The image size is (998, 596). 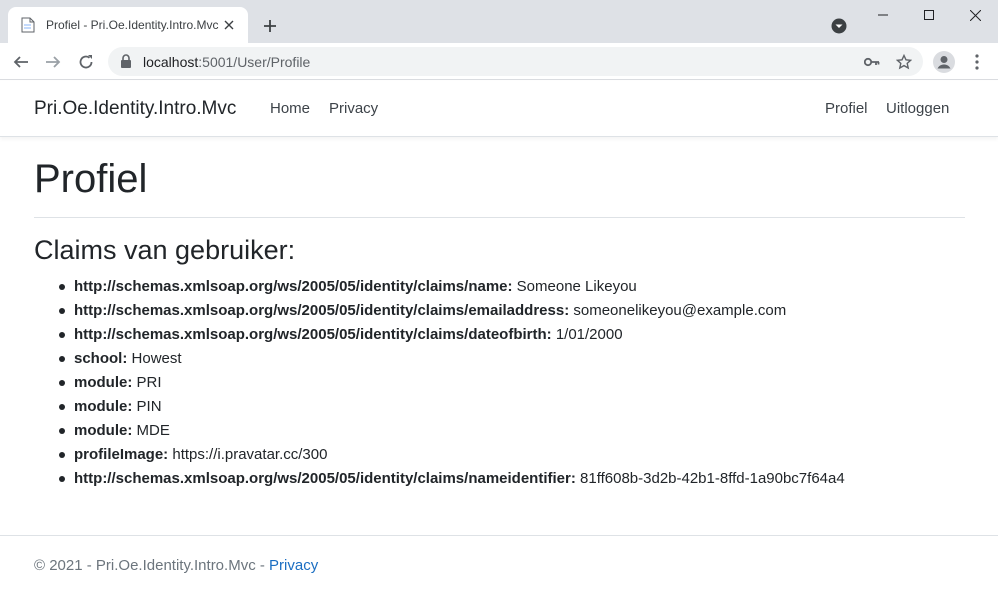 What do you see at coordinates (132, 25) in the screenshot?
I see `tab-title: Profiel - Pri.Oe.Identity.Intro.Mvc` at bounding box center [132, 25].